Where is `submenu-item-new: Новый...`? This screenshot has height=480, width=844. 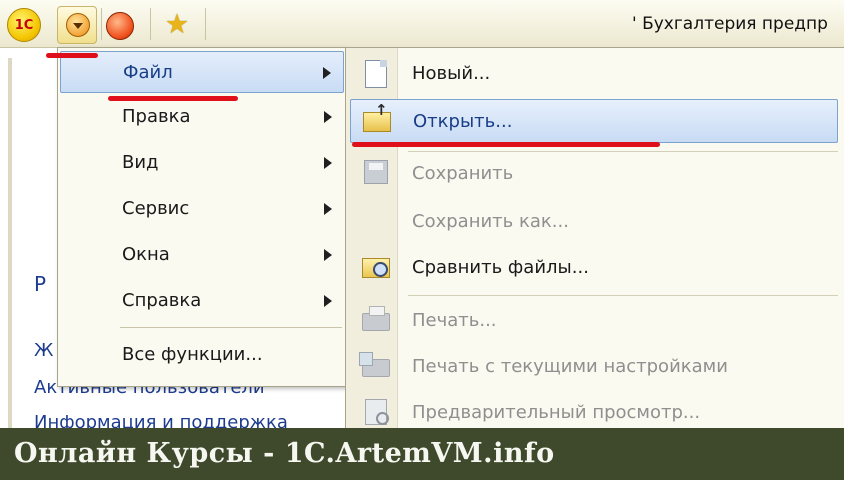 submenu-item-new: Новый... is located at coordinates (594, 74).